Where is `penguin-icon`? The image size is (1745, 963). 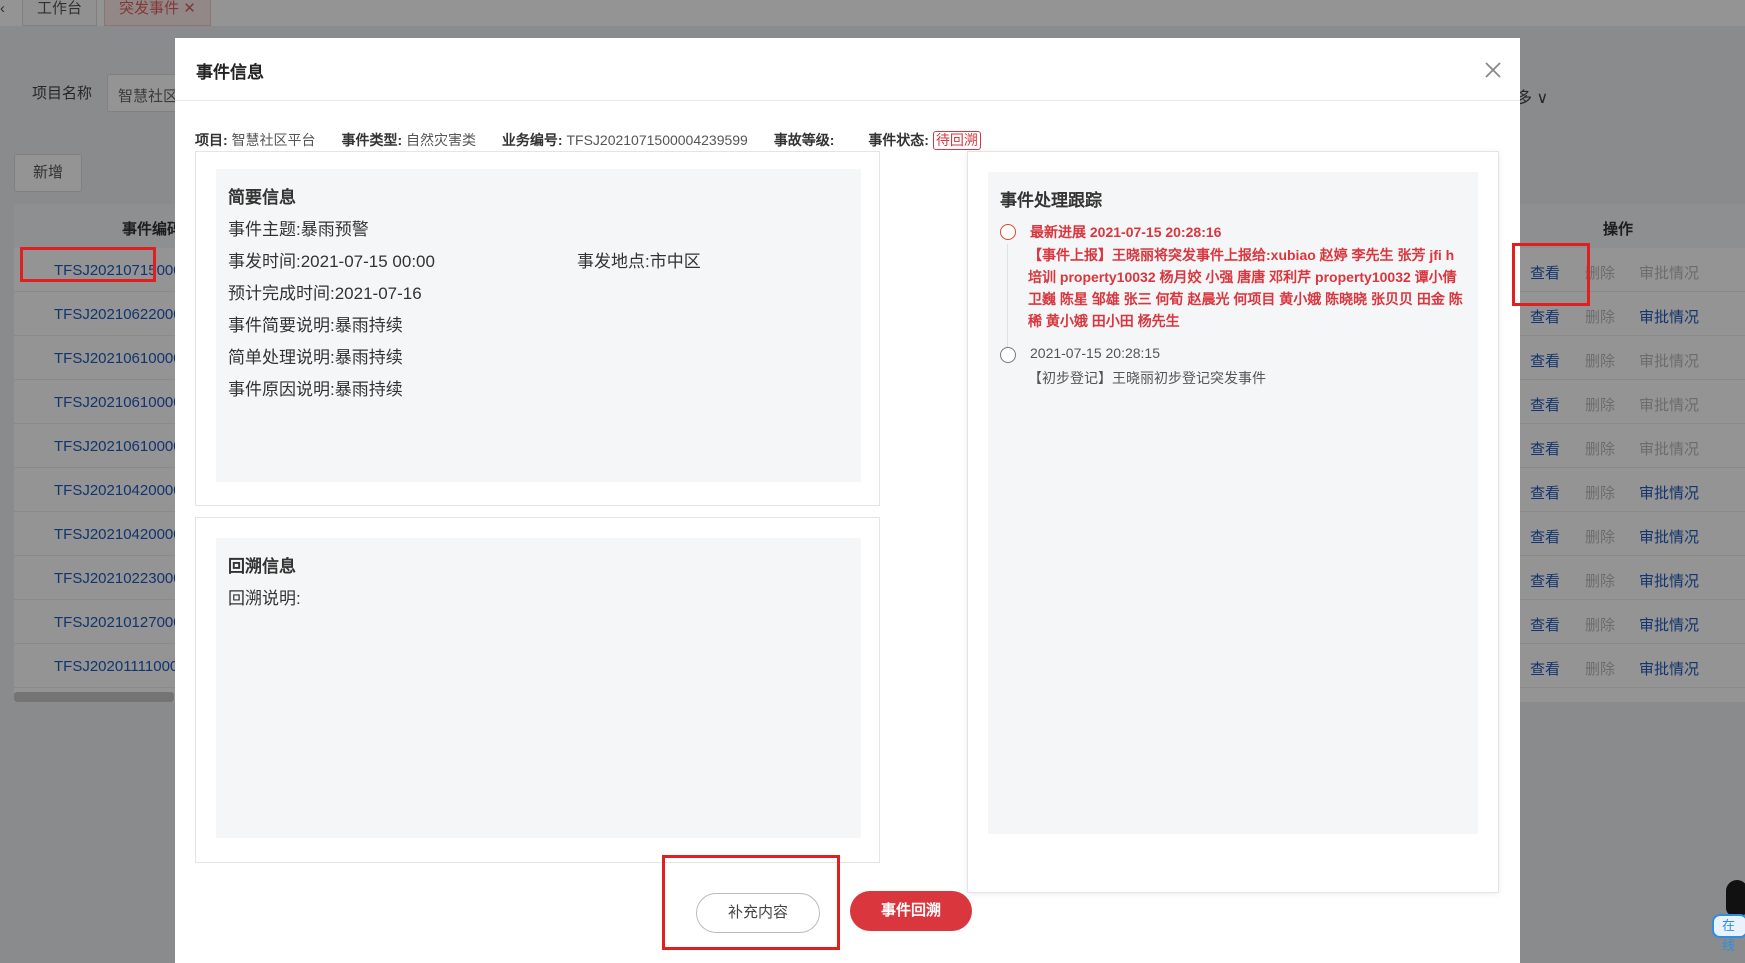
penguin-icon is located at coordinates (1735, 898).